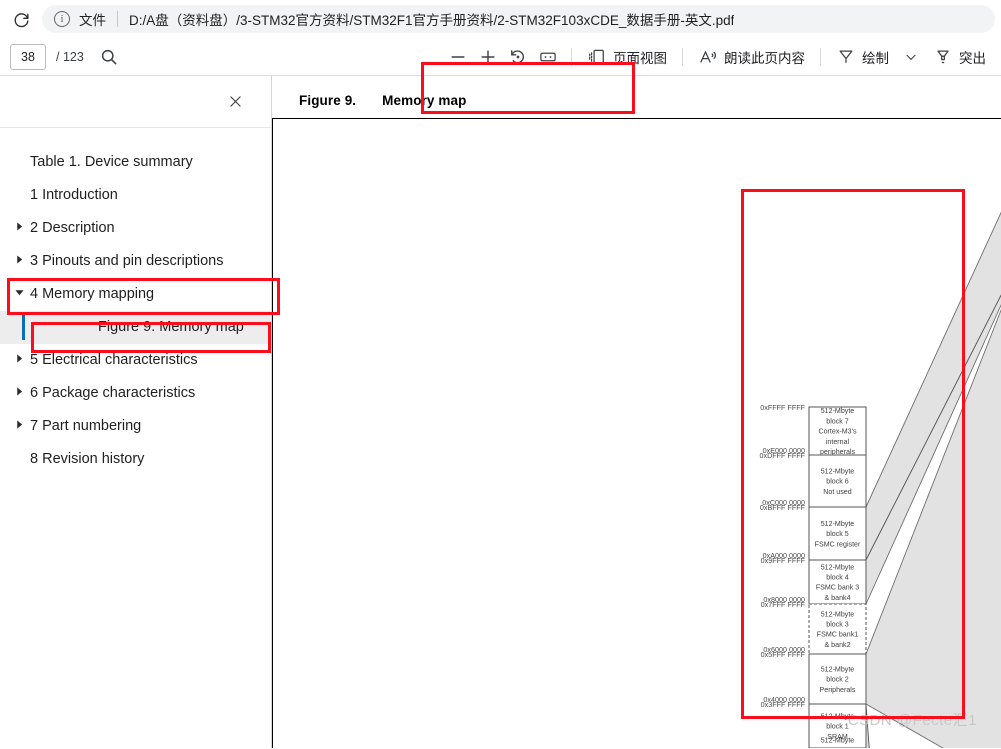 This screenshot has height=749, width=1001. Describe the element at coordinates (933, 479) in the screenshot. I see `expansion-fans` at that location.